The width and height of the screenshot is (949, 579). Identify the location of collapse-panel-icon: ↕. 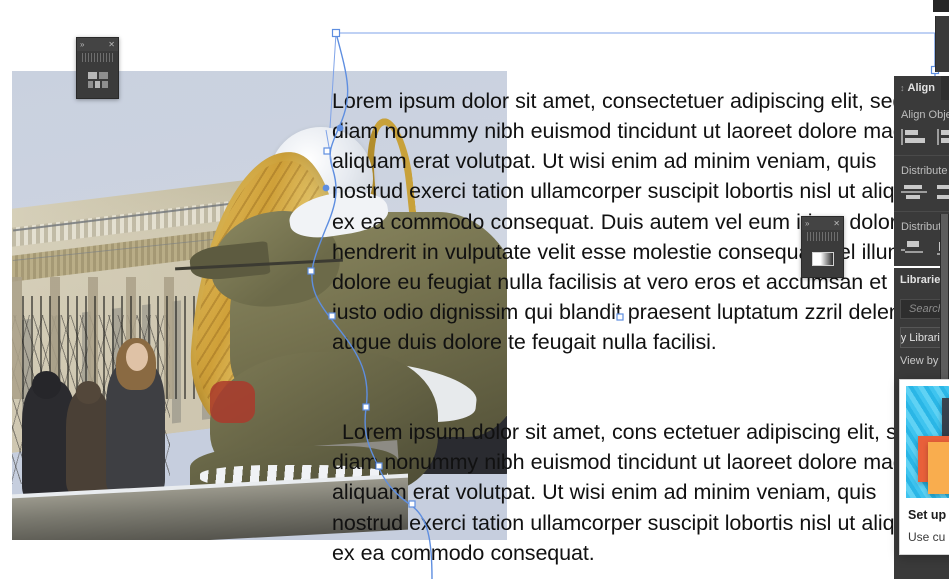
(902, 88).